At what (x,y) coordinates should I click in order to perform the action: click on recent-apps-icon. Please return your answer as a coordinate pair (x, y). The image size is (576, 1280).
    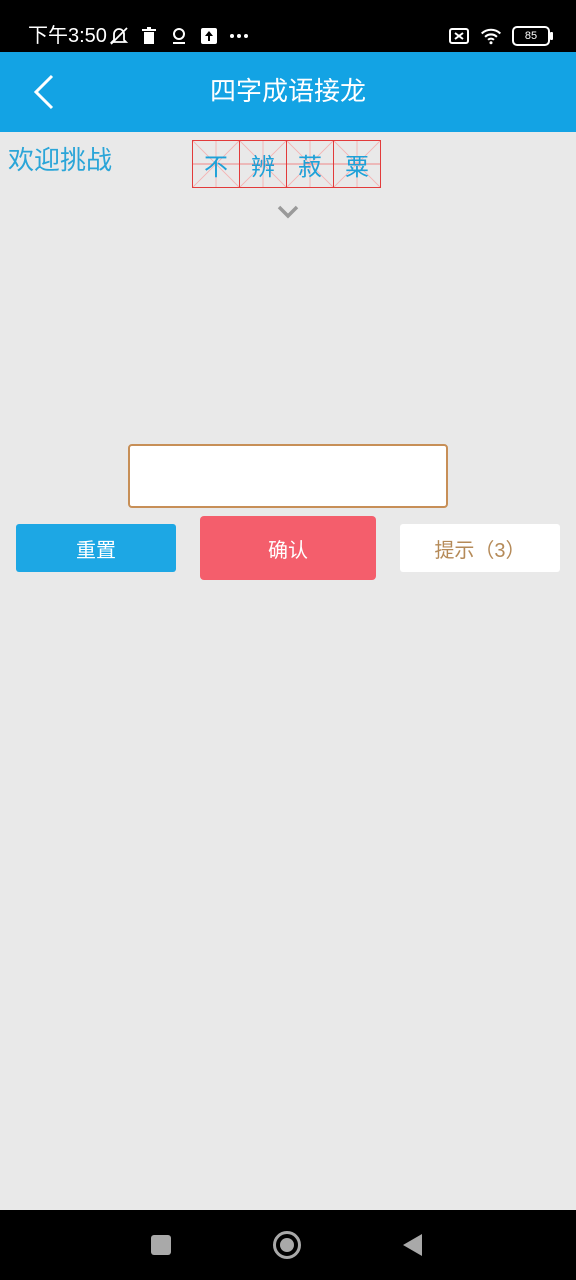
    Looking at the image, I should click on (161, 1245).